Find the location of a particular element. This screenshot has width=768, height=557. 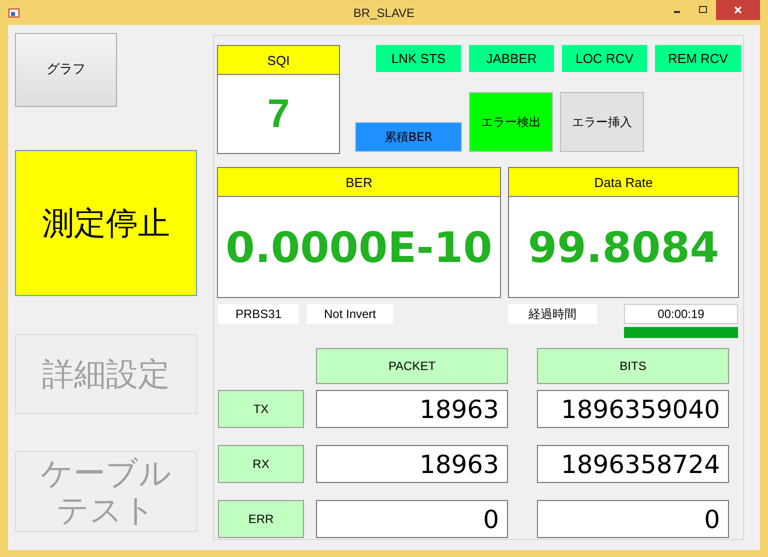

status-indicator: LOC RCV is located at coordinates (604, 58).